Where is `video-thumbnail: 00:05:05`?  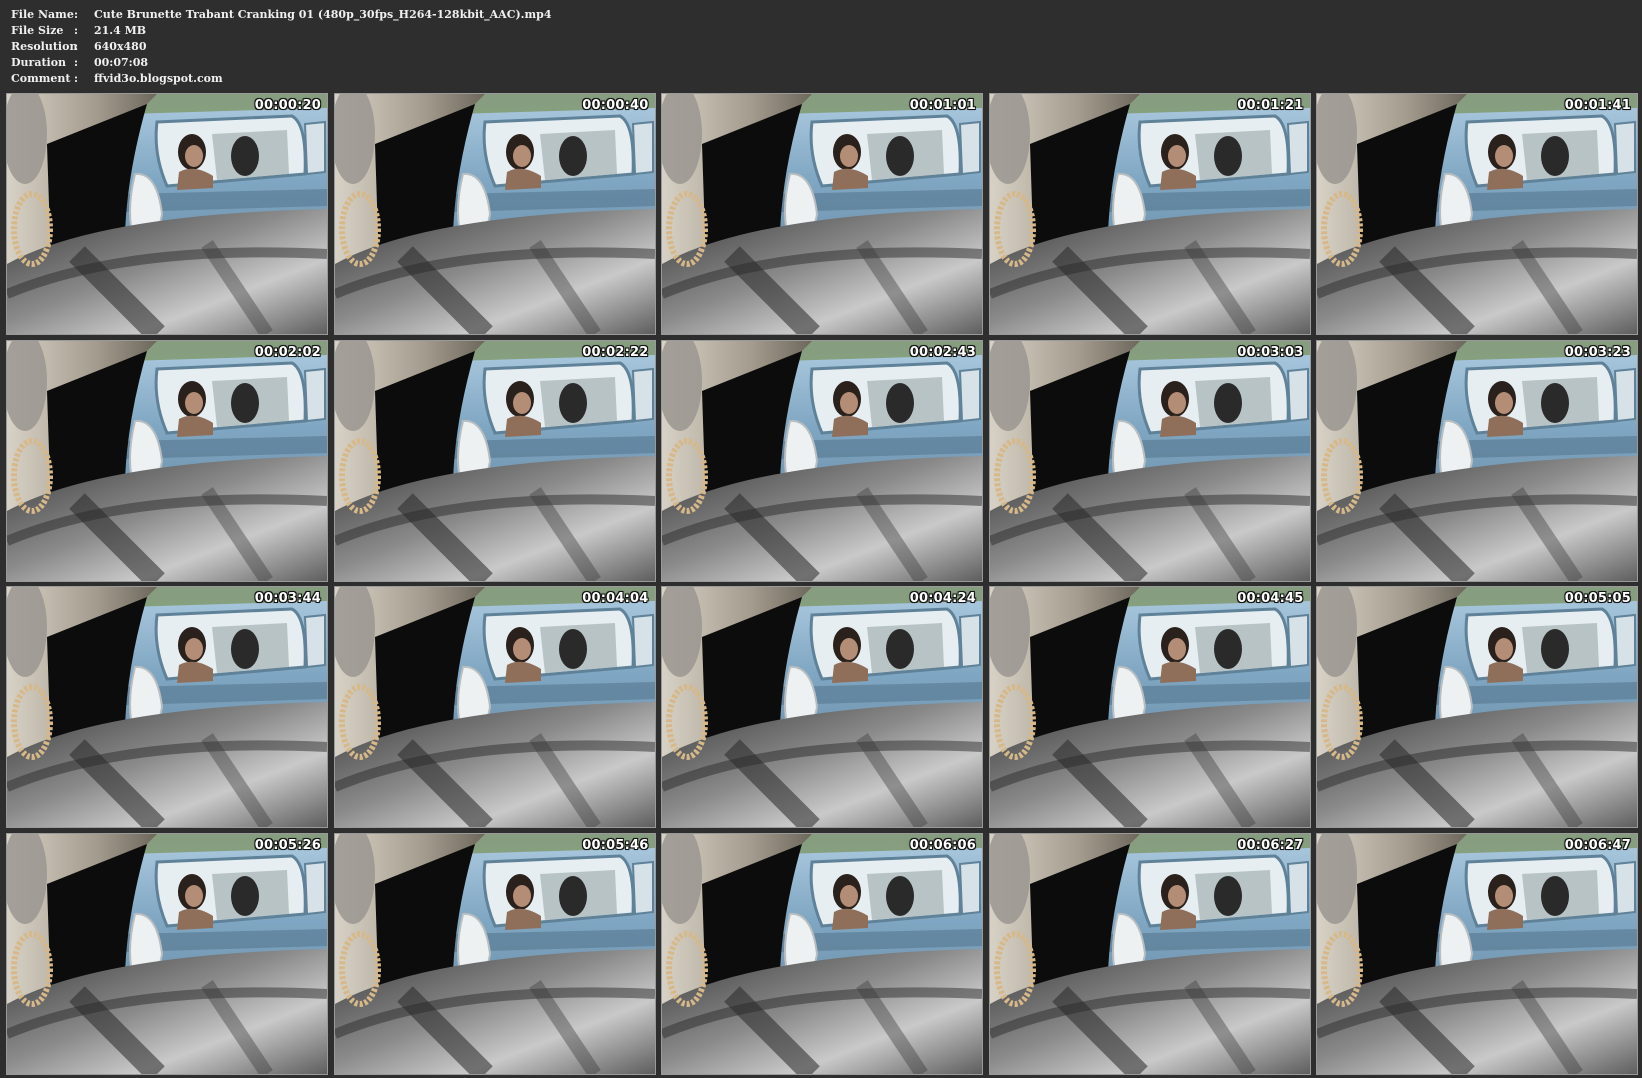 video-thumbnail: 00:05:05 is located at coordinates (1477, 707).